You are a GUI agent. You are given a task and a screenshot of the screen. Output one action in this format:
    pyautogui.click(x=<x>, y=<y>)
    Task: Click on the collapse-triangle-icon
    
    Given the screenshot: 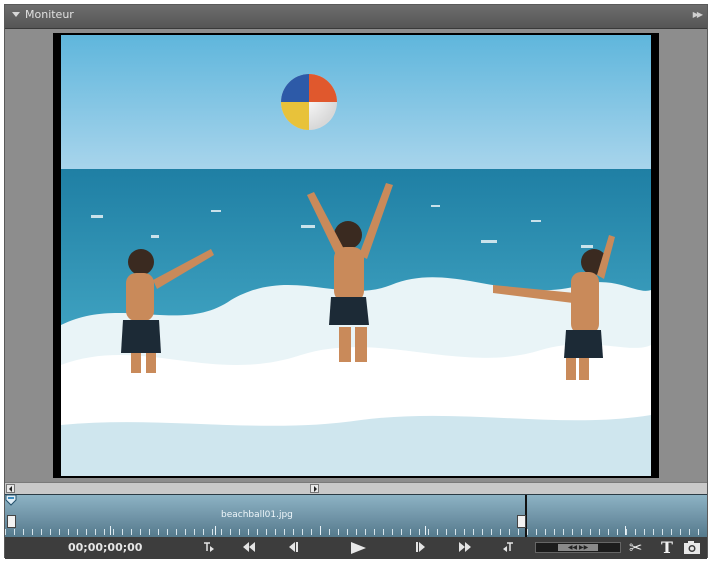 What is the action you would take?
    pyautogui.click(x=16, y=14)
    